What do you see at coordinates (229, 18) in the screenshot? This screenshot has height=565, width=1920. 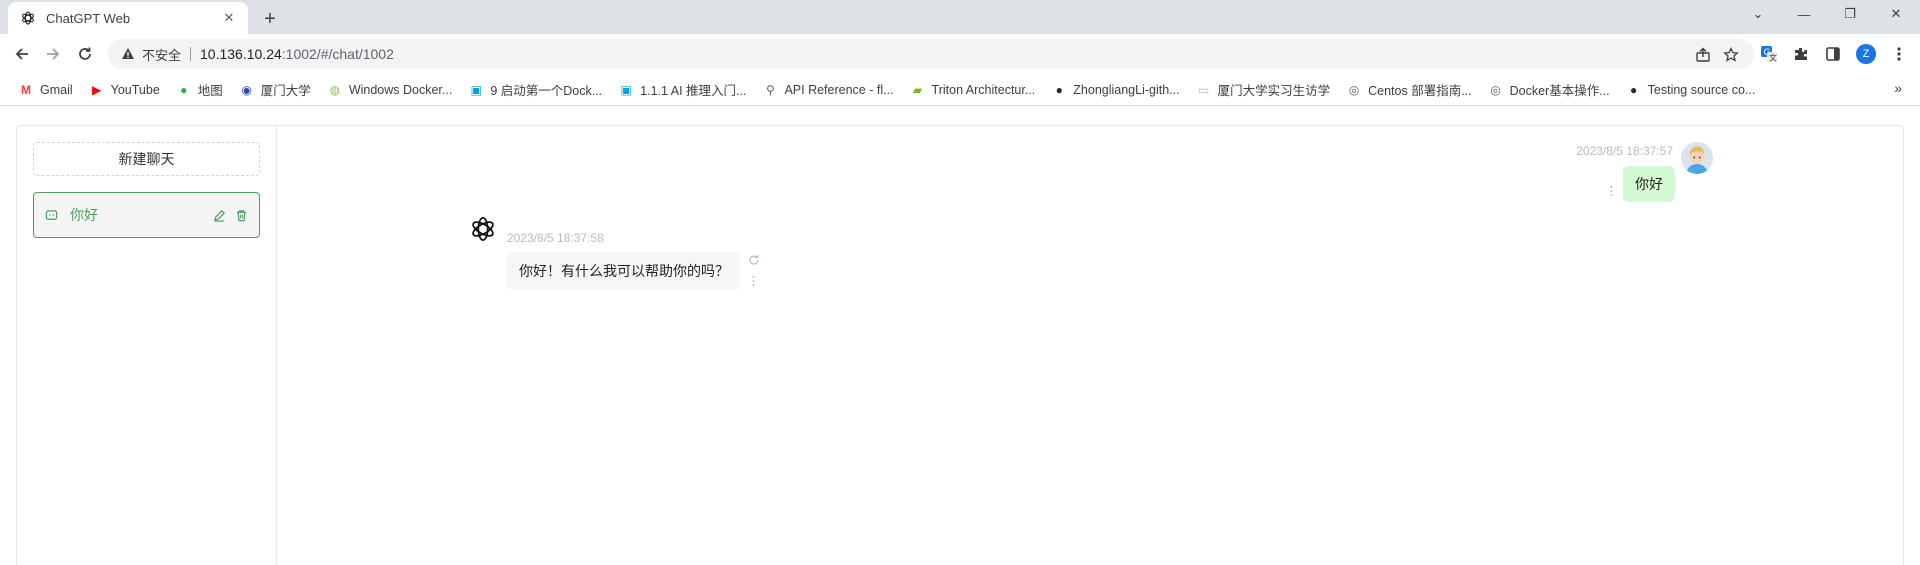 I see `tab-close-icon: ✕` at bounding box center [229, 18].